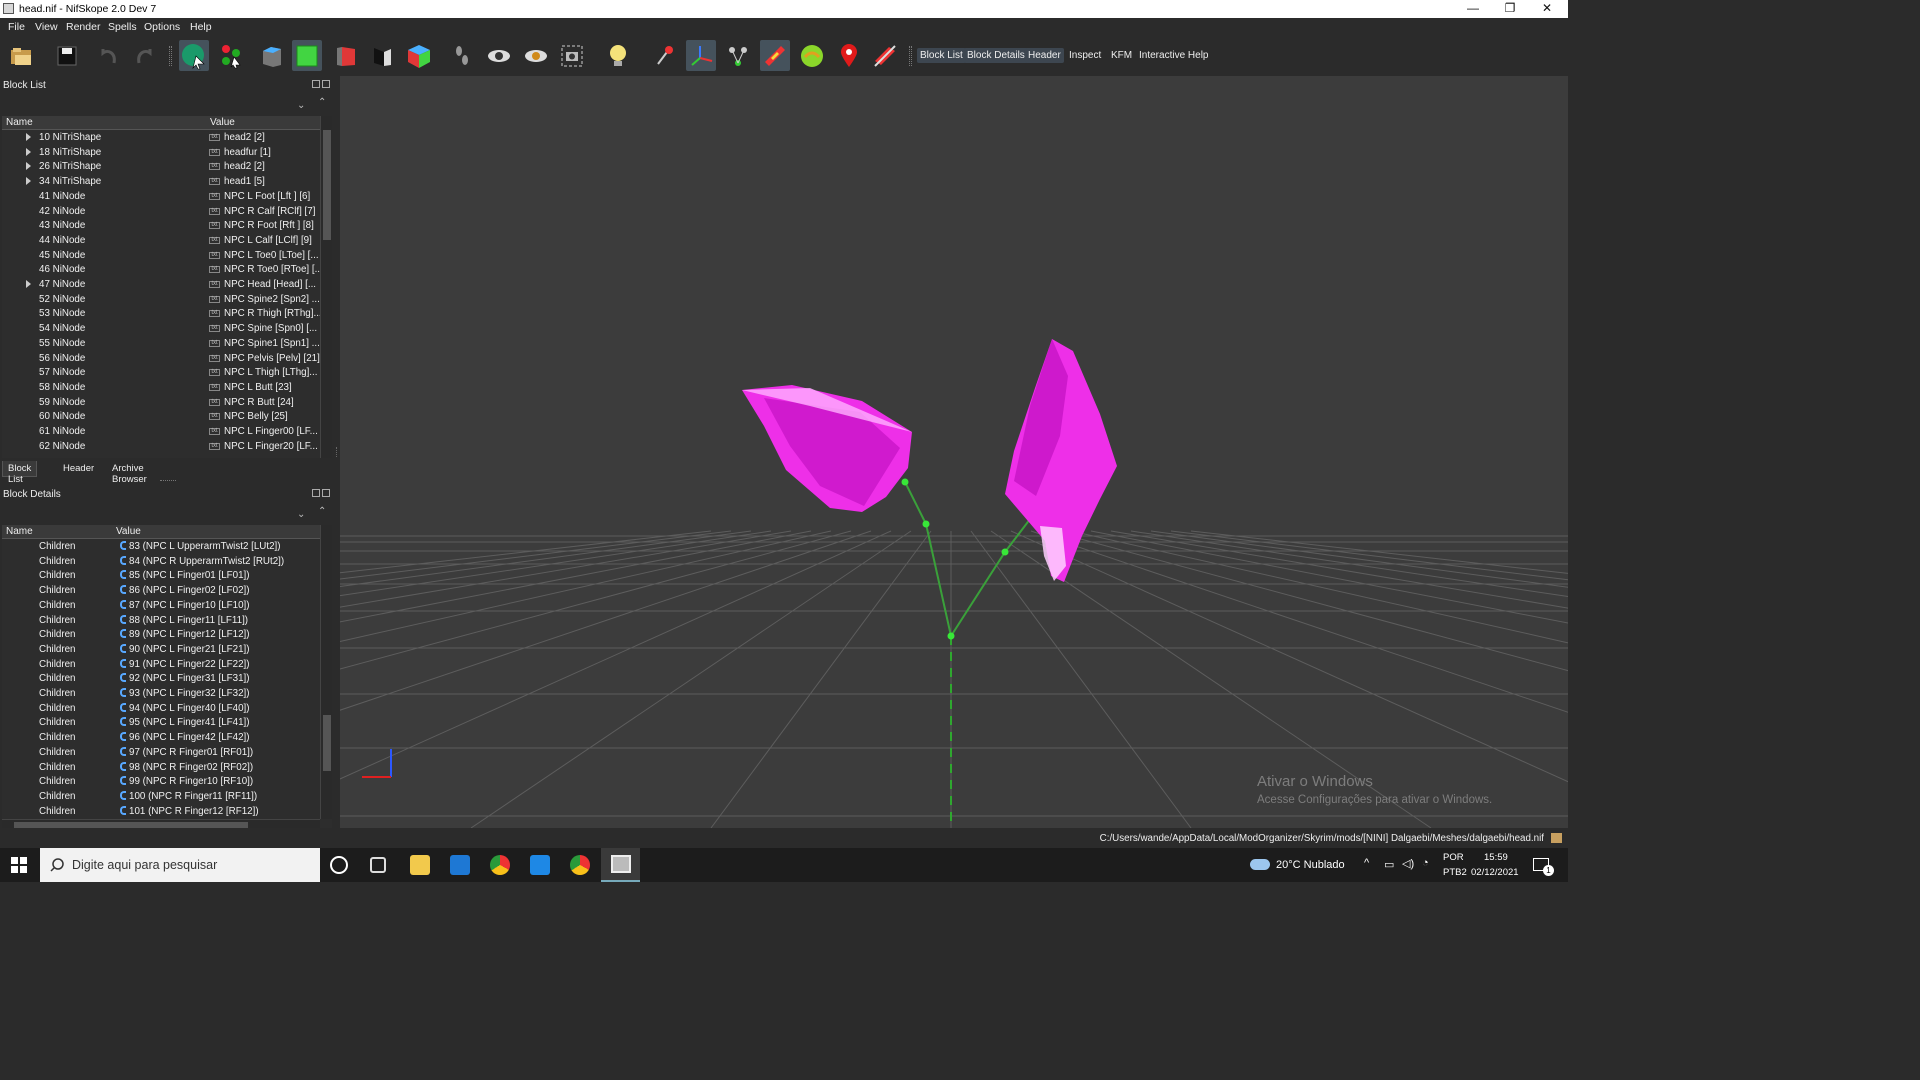 The height and width of the screenshot is (1080, 1920). Describe the element at coordinates (323, 494) in the screenshot. I see `block-details-dock-buttons` at that location.